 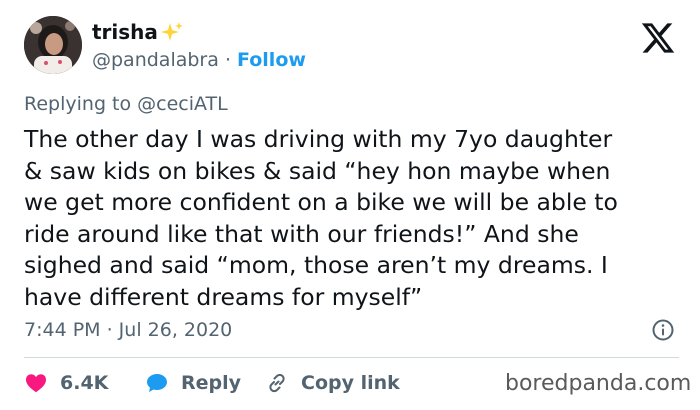 I want to click on replying-prefix: Replying to, so click(x=81, y=104).